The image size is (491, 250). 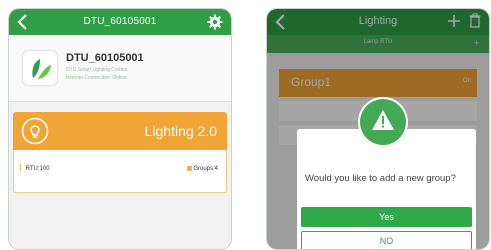 I want to click on top-bar: DTU_60105001, so click(x=120, y=22).